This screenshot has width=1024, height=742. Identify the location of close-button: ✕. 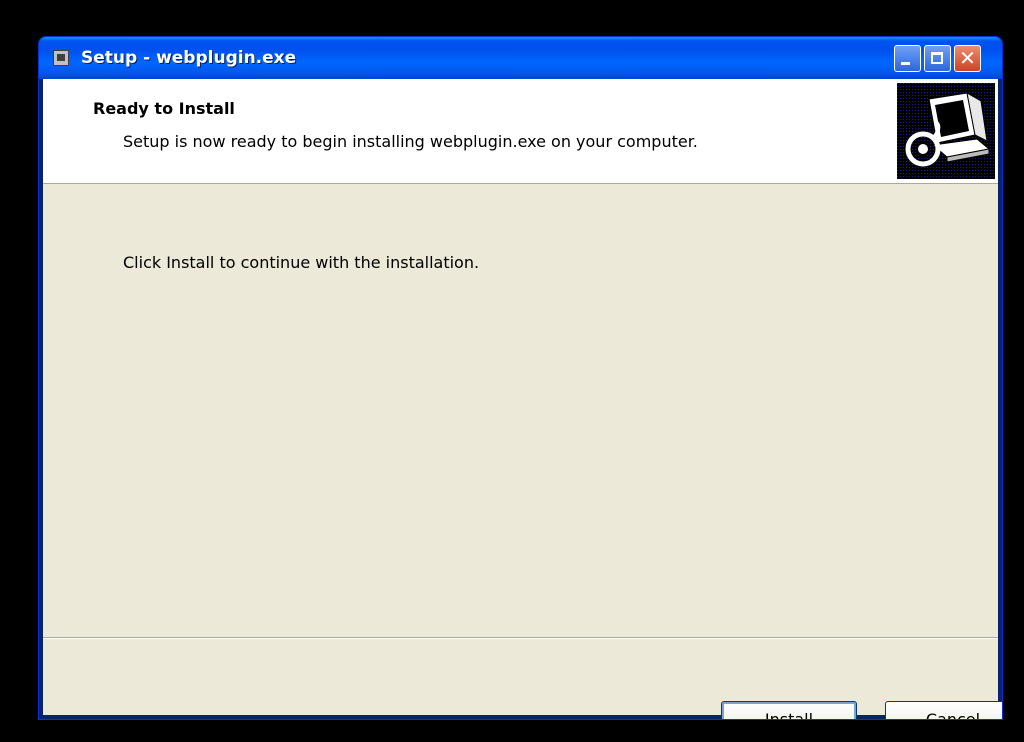
(967, 58).